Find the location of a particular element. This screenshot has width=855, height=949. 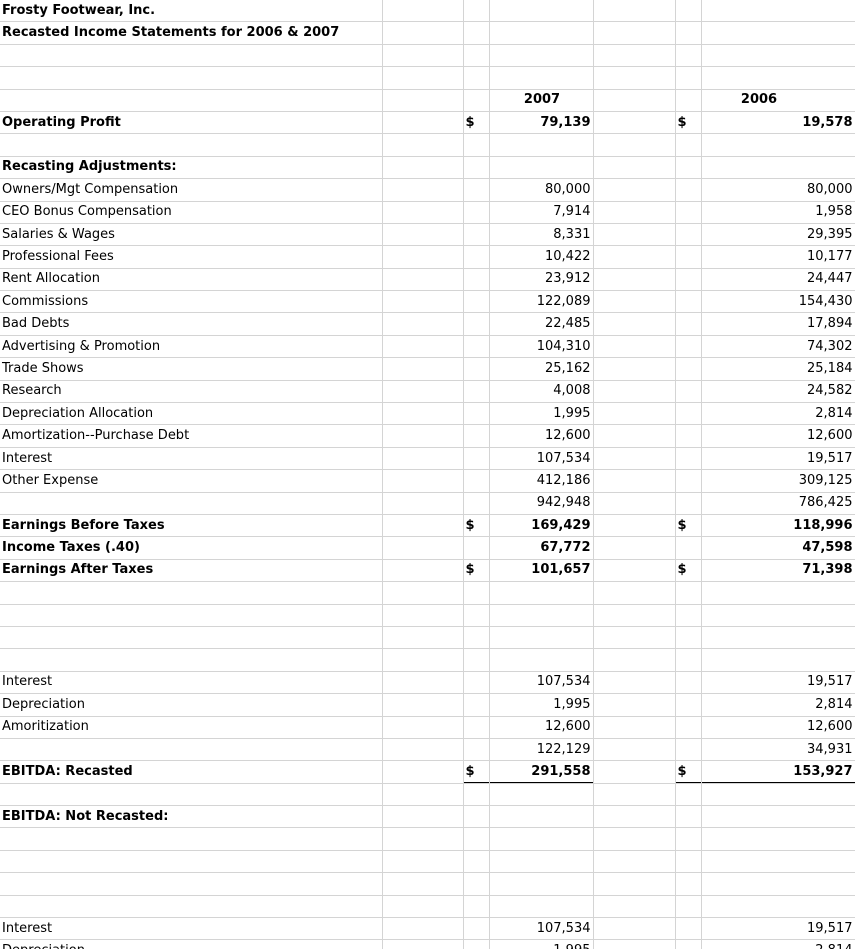

value-2006: 1,958 is located at coordinates (778, 212).